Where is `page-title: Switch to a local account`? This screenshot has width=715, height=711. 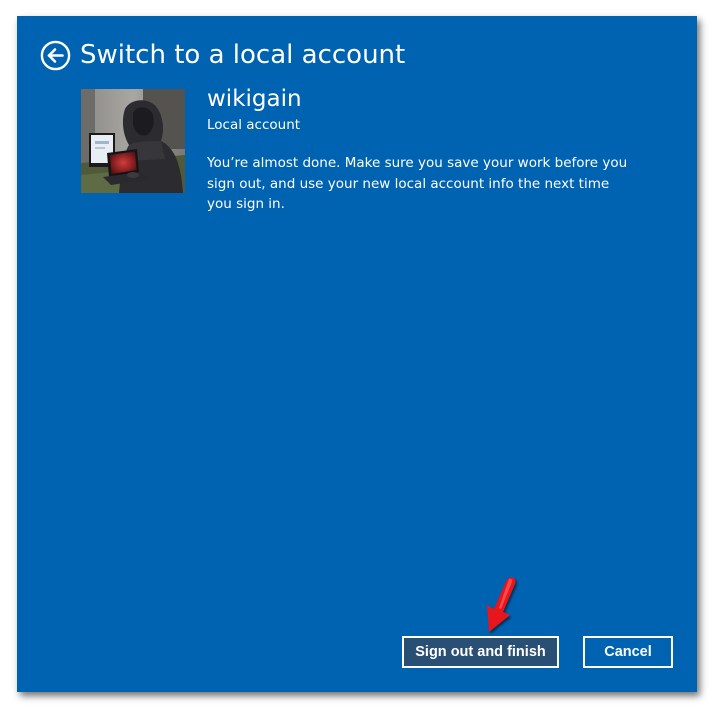 page-title: Switch to a local account is located at coordinates (243, 55).